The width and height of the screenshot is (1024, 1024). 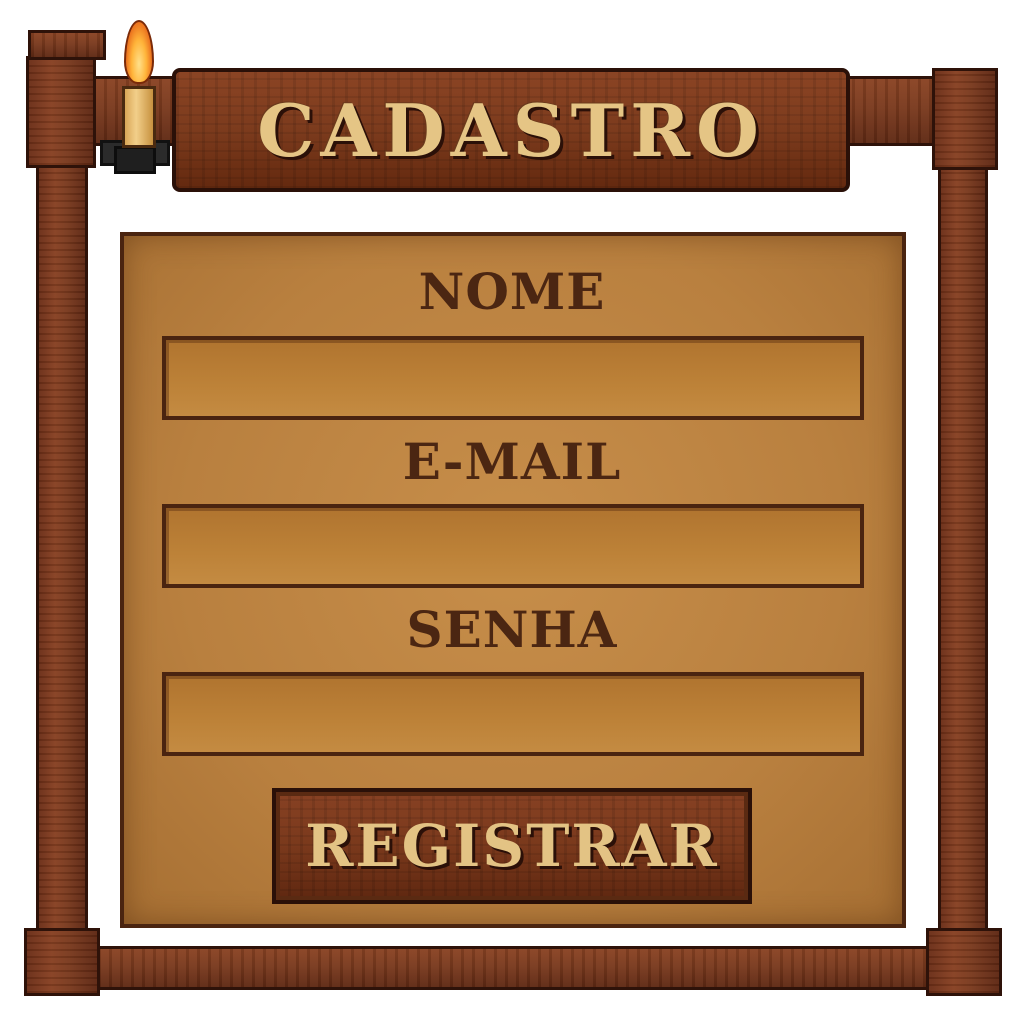 I want to click on frame-cap-left, so click(x=61, y=112).